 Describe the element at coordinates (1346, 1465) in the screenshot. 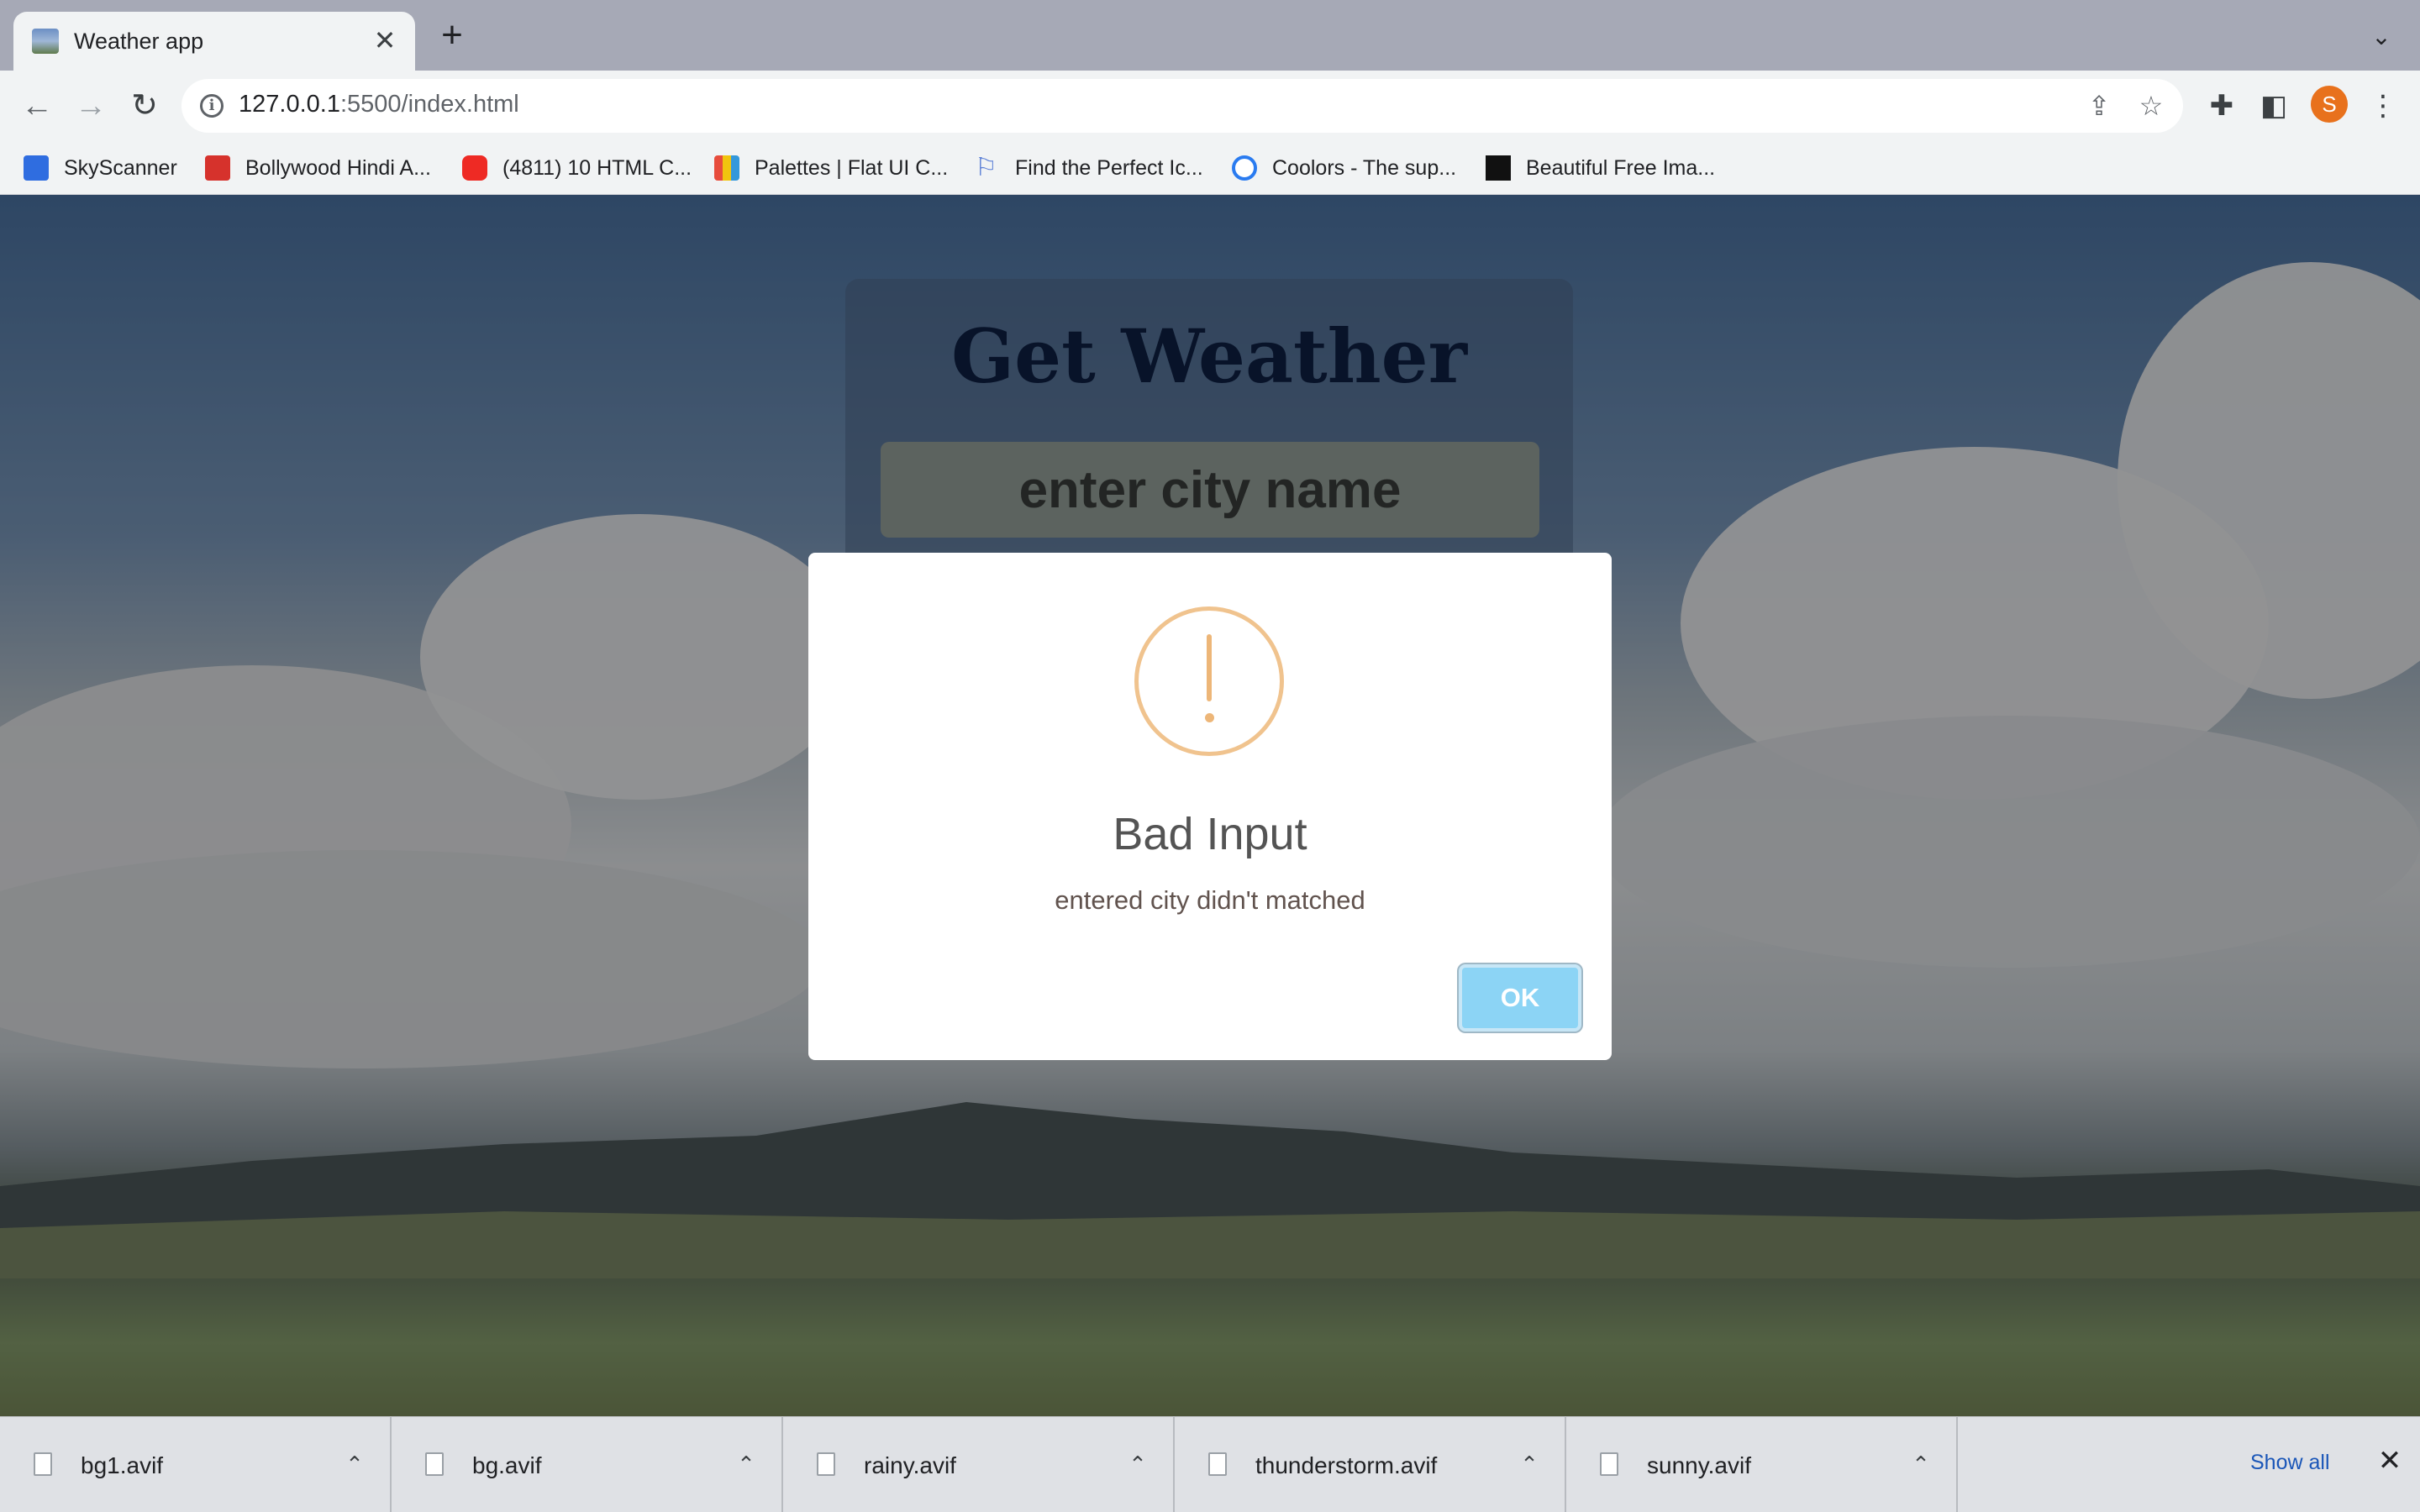

I see `download-filename: thunderstorm.avif` at that location.